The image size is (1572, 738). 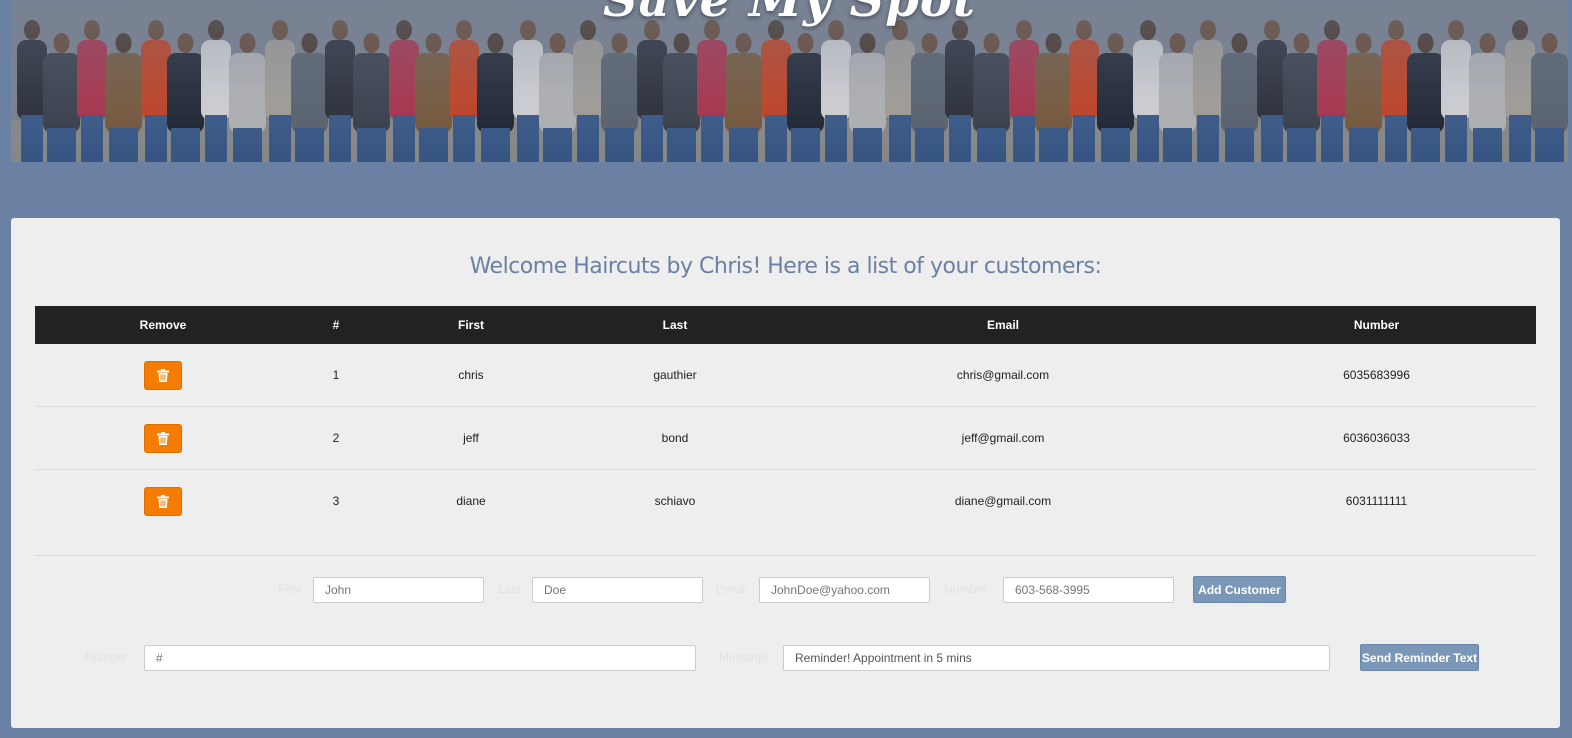 I want to click on cell-email: diane@gmail.com, so click(x=1003, y=501).